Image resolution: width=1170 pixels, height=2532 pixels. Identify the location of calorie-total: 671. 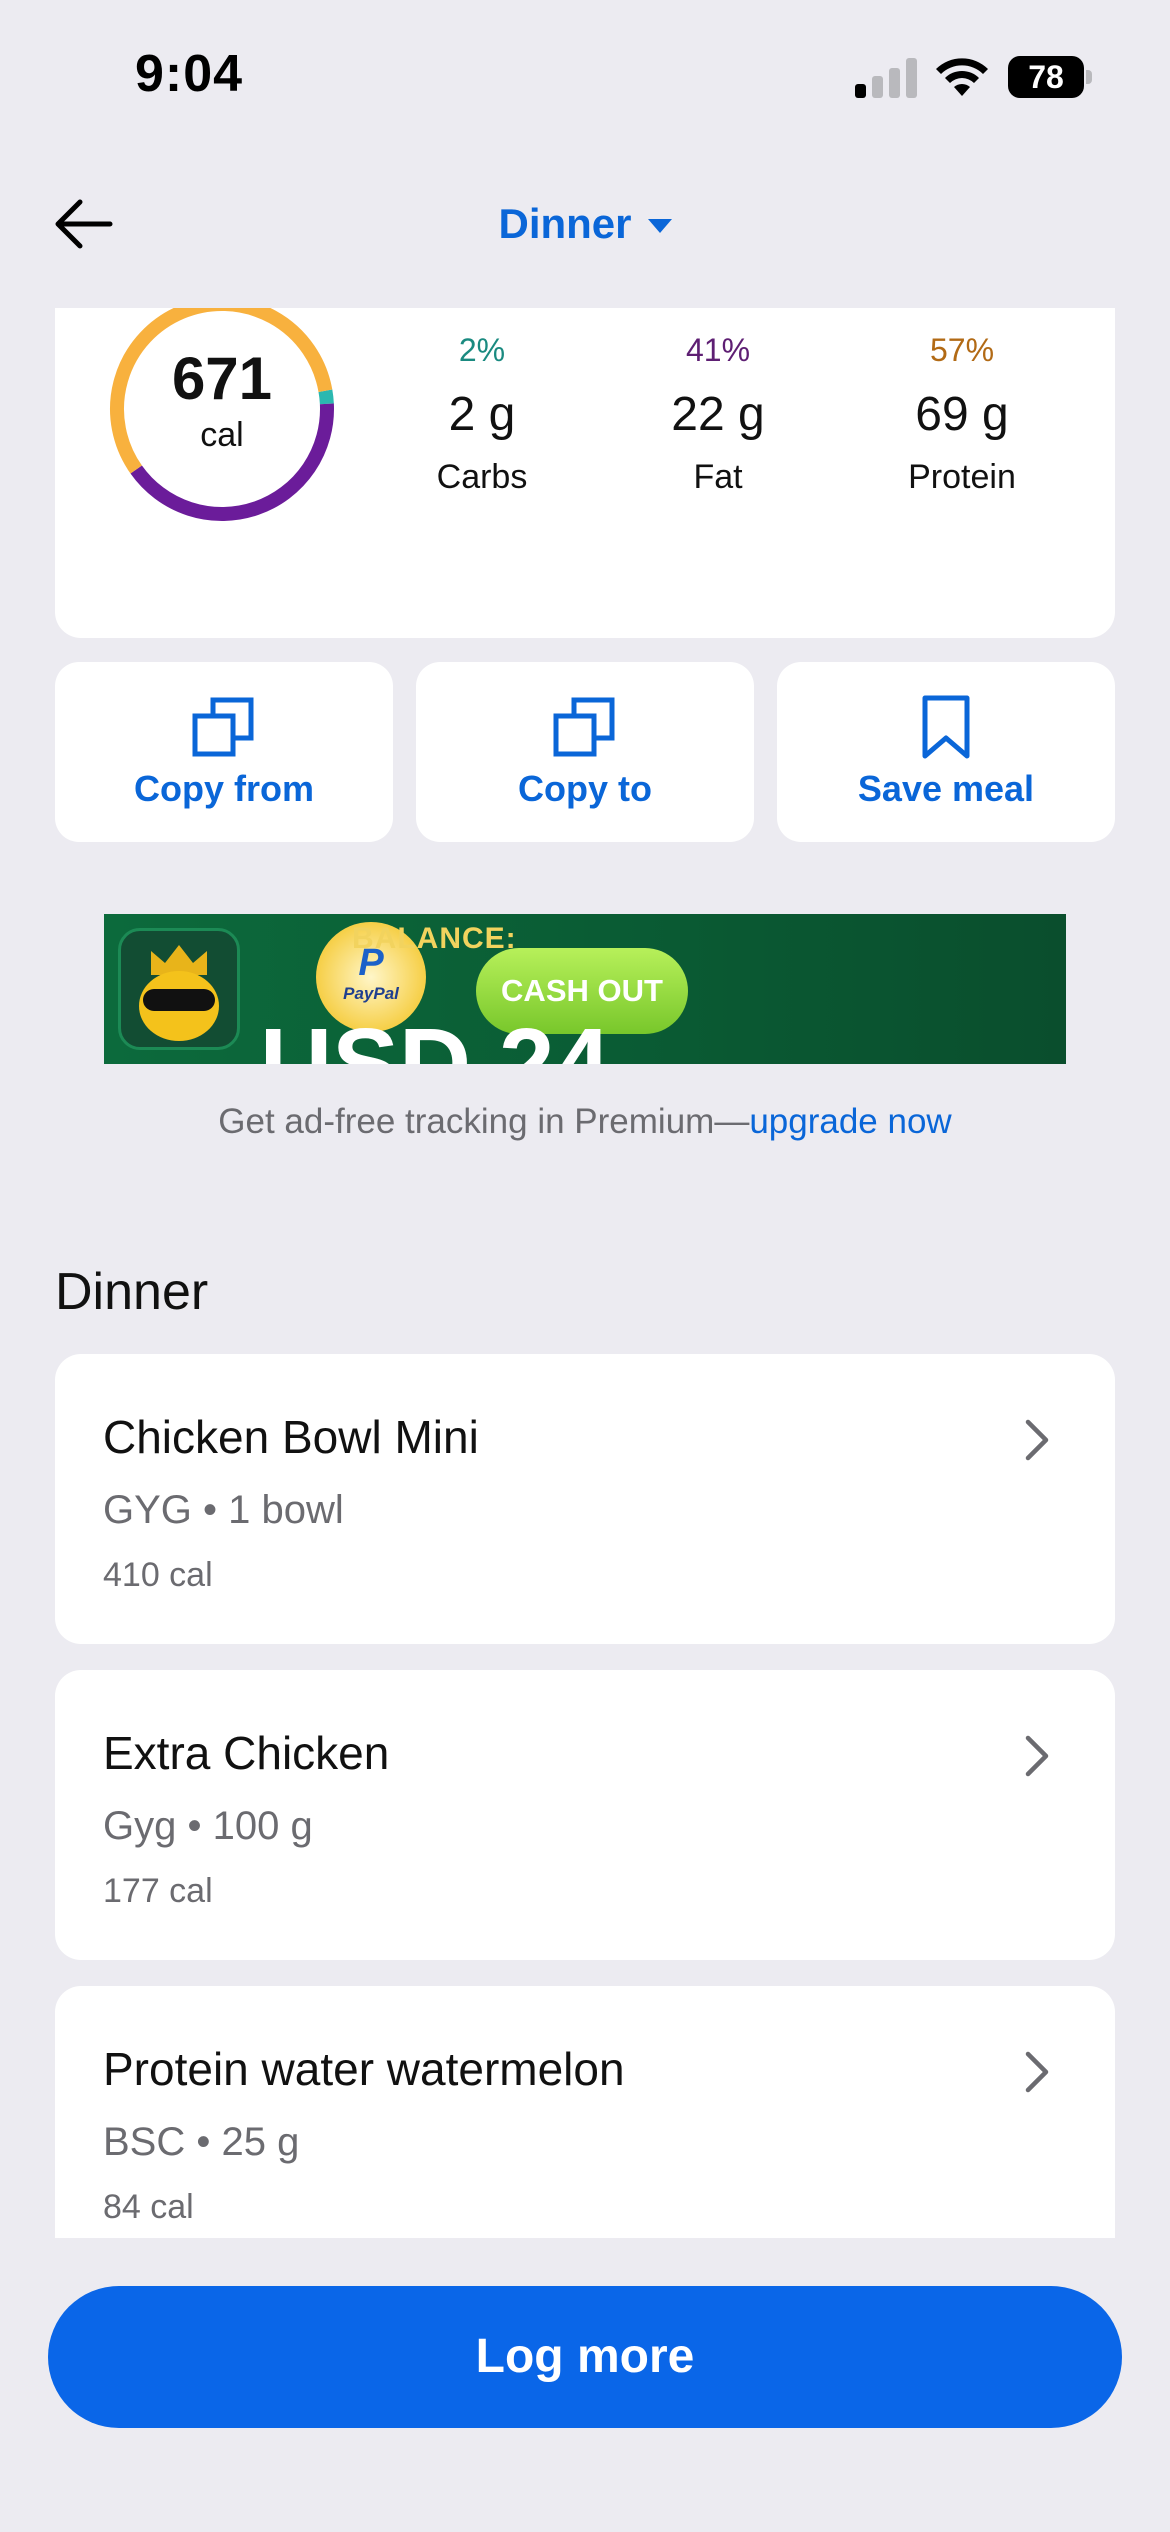
(222, 378).